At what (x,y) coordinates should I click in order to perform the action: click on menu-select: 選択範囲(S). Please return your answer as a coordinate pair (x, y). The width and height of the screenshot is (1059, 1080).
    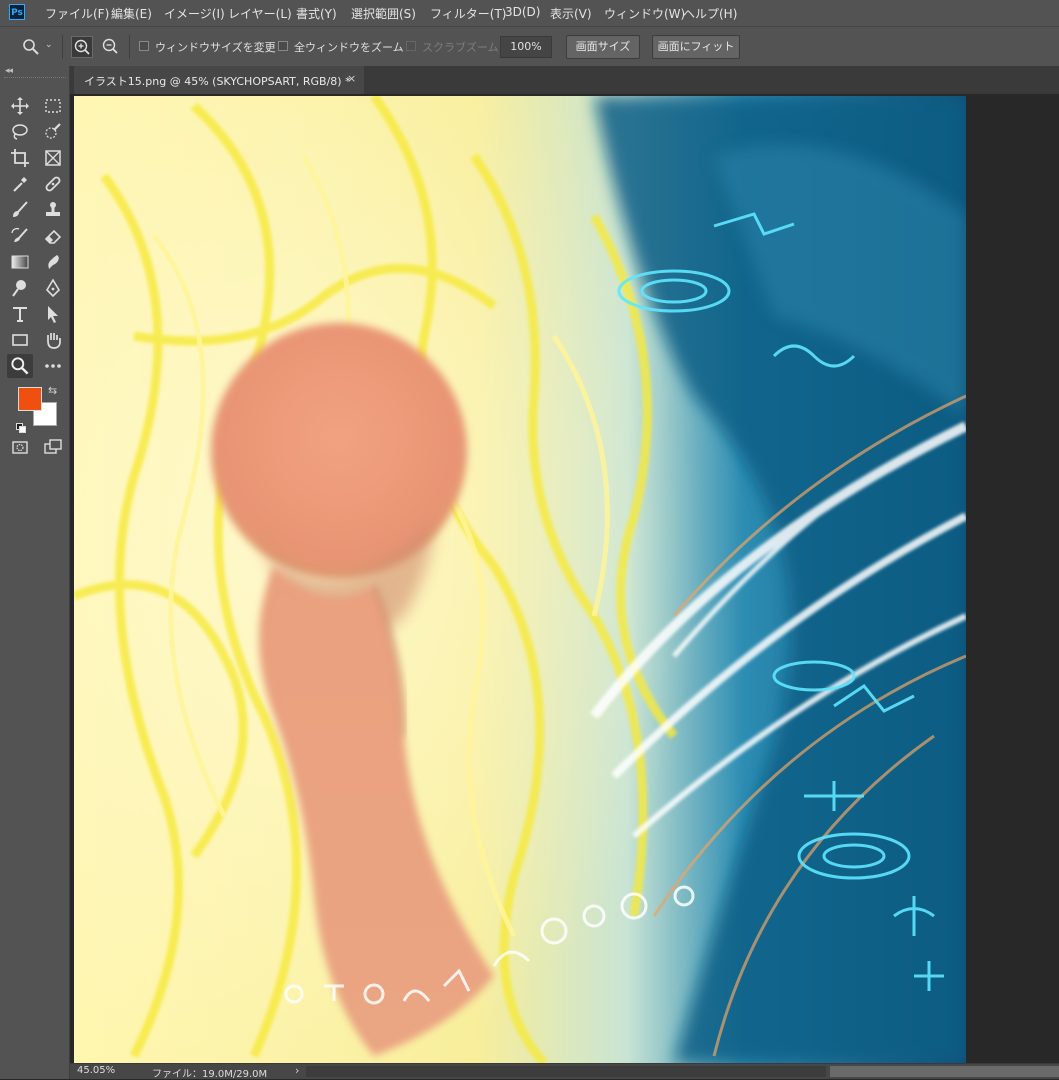
    Looking at the image, I should click on (383, 13).